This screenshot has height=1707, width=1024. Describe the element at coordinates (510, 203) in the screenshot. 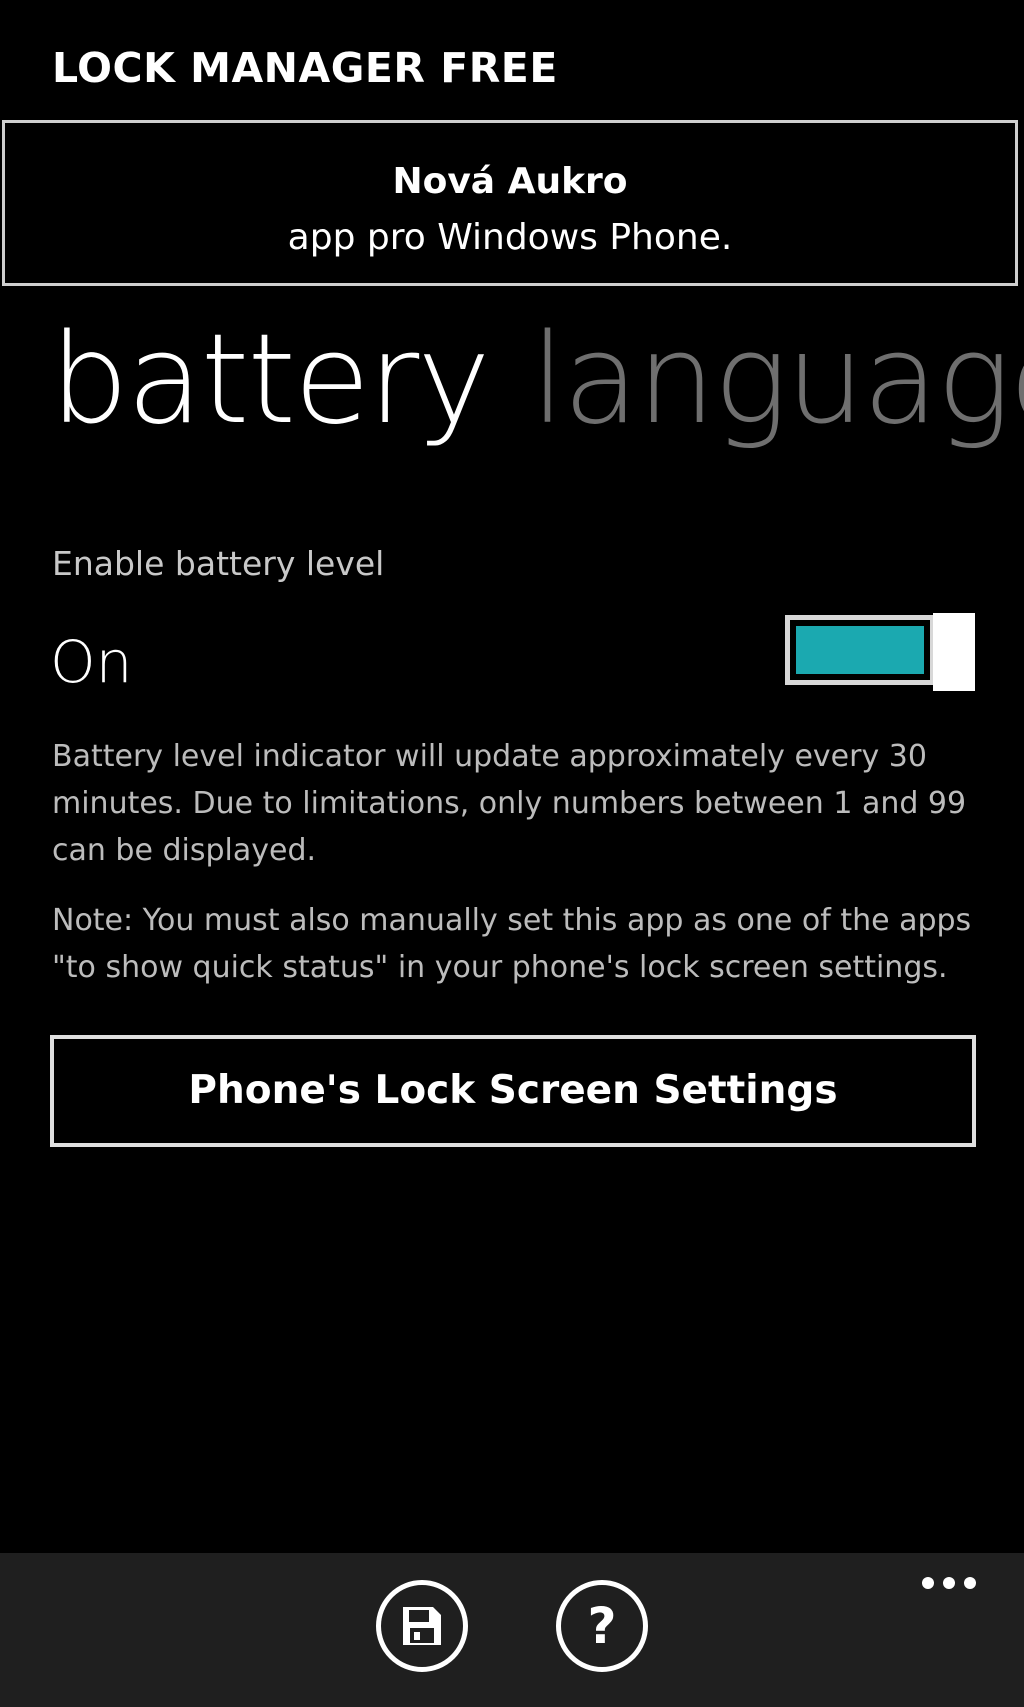

I see `ad-banner: Nová Aukro app pro Windows Phone.` at that location.